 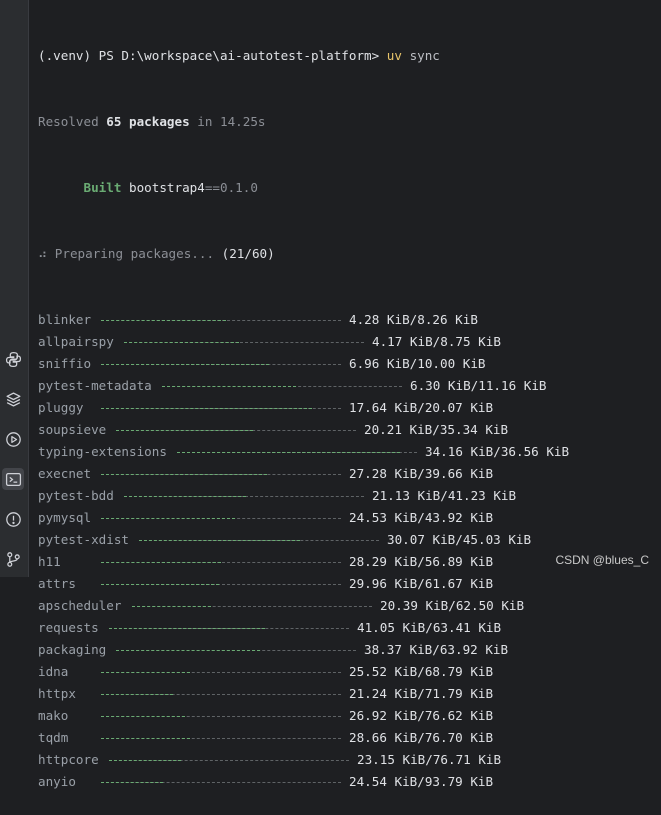 I want to click on watermark: CSDN @blues_C, so click(x=602, y=560).